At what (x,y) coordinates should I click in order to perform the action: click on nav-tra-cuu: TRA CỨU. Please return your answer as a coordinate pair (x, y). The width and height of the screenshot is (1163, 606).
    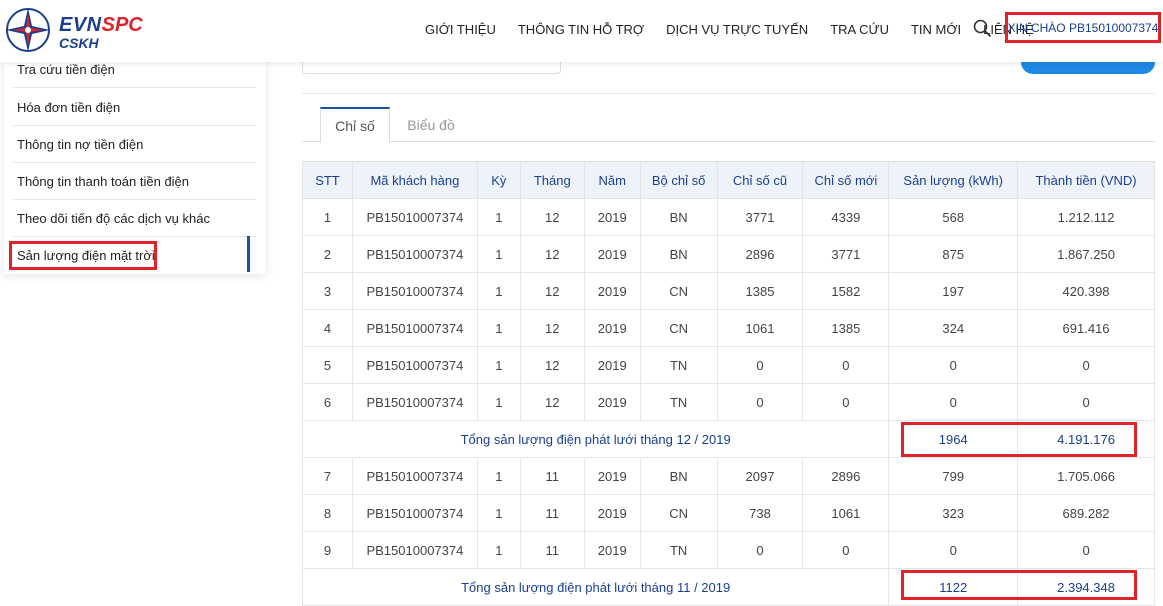
    Looking at the image, I should click on (859, 29).